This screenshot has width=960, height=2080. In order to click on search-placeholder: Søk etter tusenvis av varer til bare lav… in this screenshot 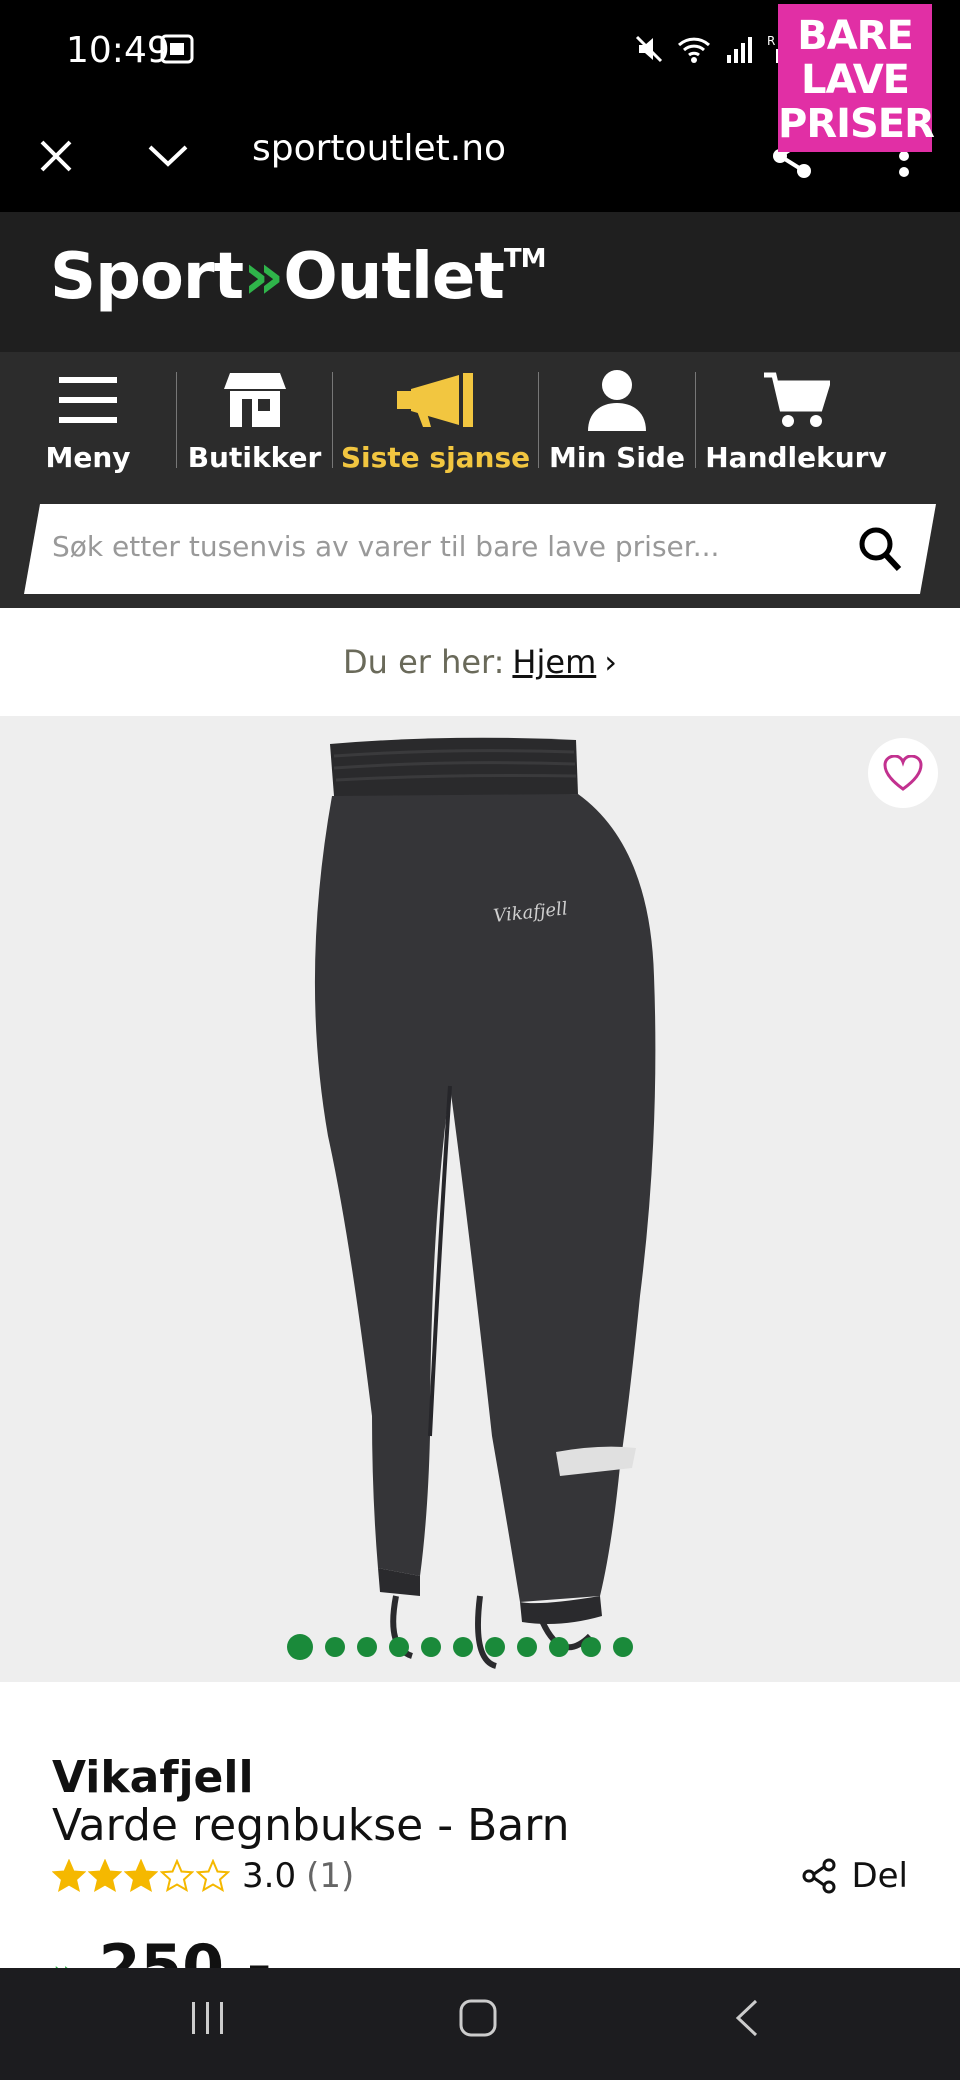, I will do `click(386, 546)`.